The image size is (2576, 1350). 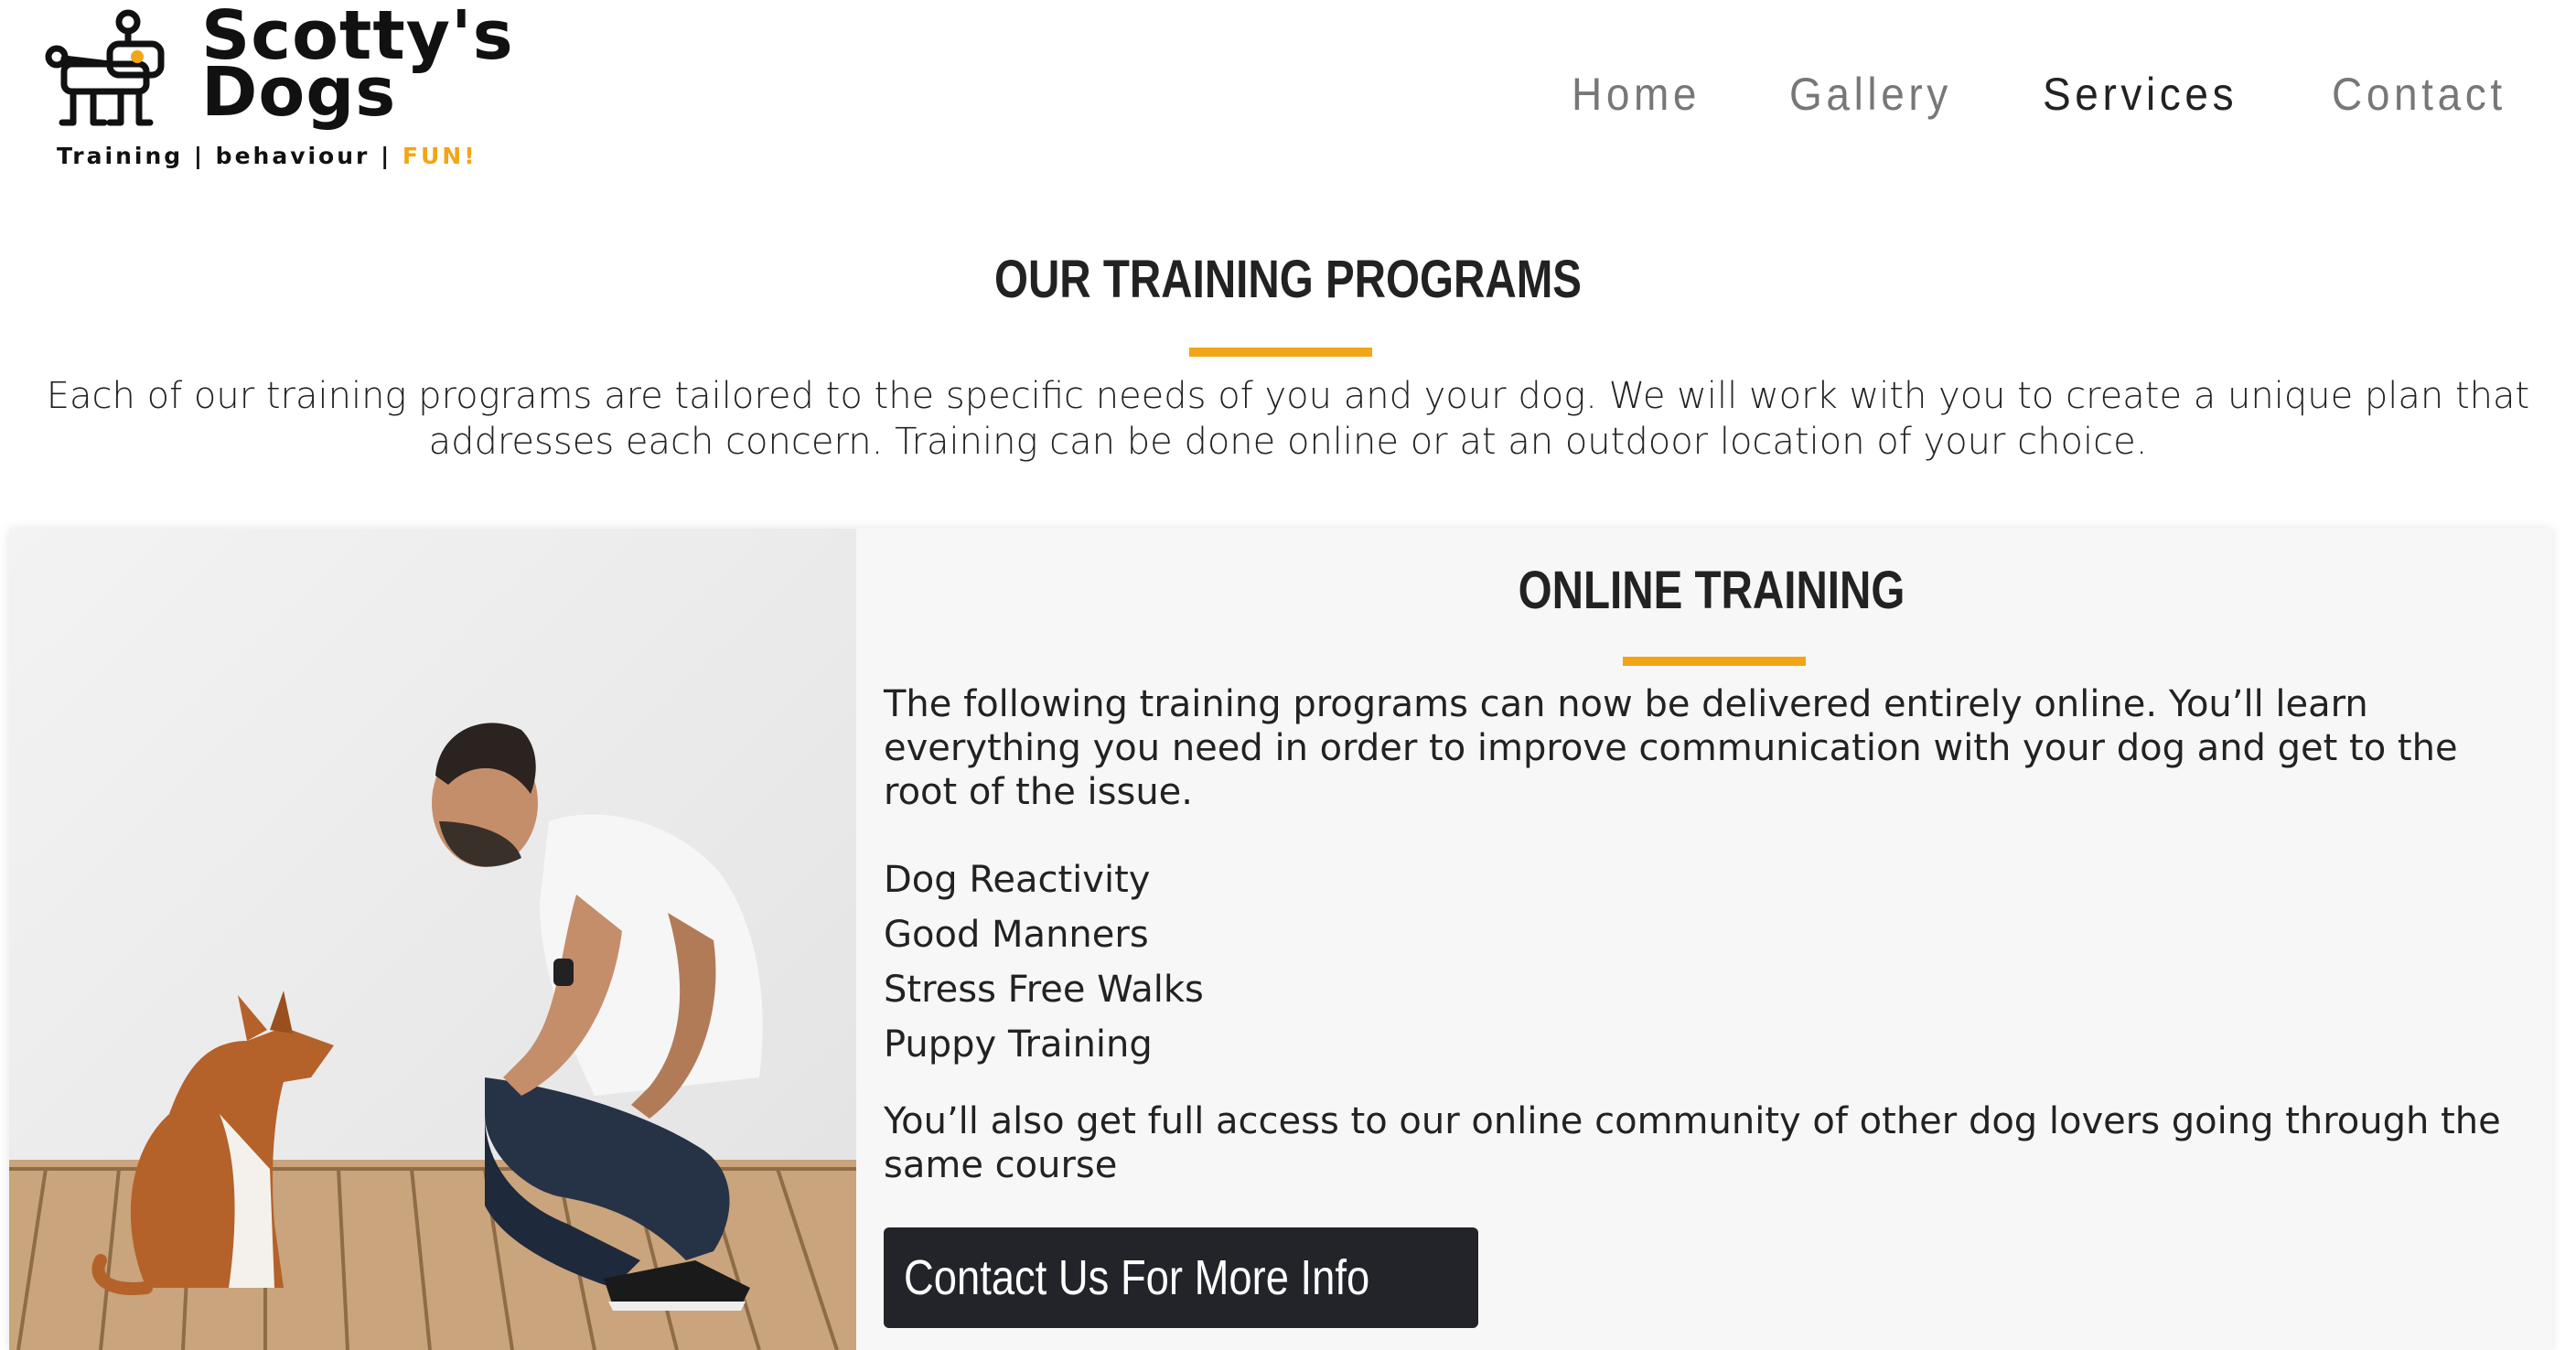 I want to click on logo-name: Scotty's Dogs, so click(x=357, y=64).